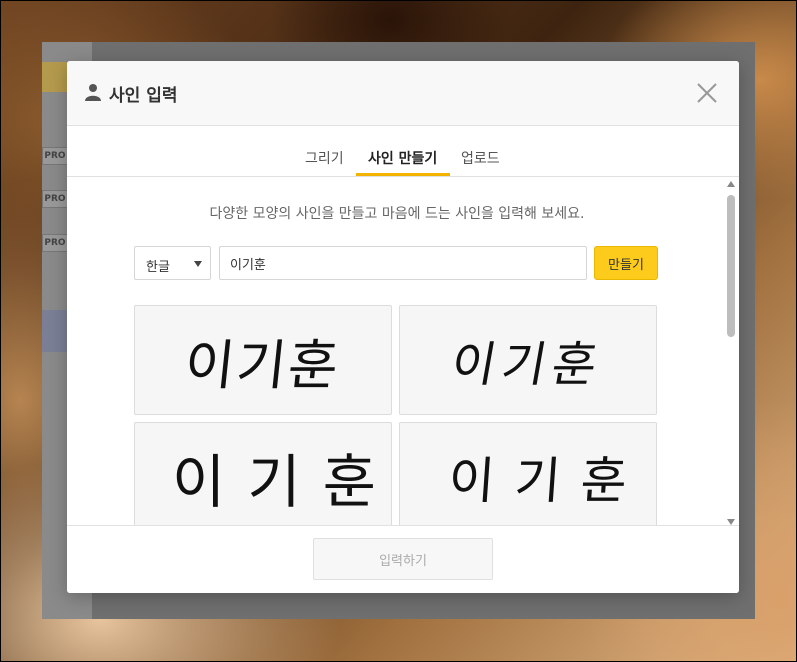 The image size is (797, 662). What do you see at coordinates (403, 93) in the screenshot?
I see `modal-header: 사인 입력` at bounding box center [403, 93].